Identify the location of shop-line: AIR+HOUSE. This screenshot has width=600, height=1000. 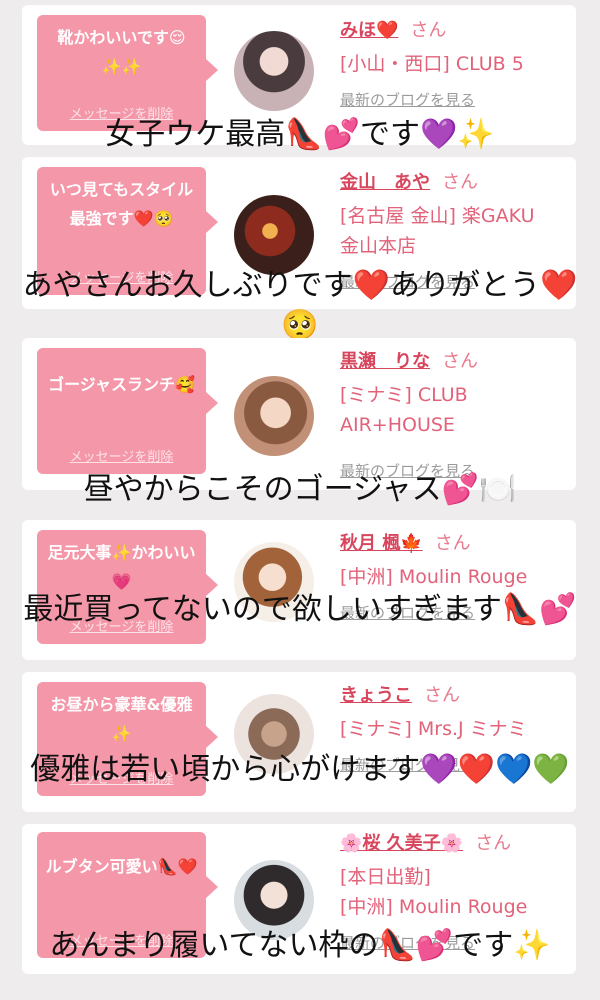
(397, 425).